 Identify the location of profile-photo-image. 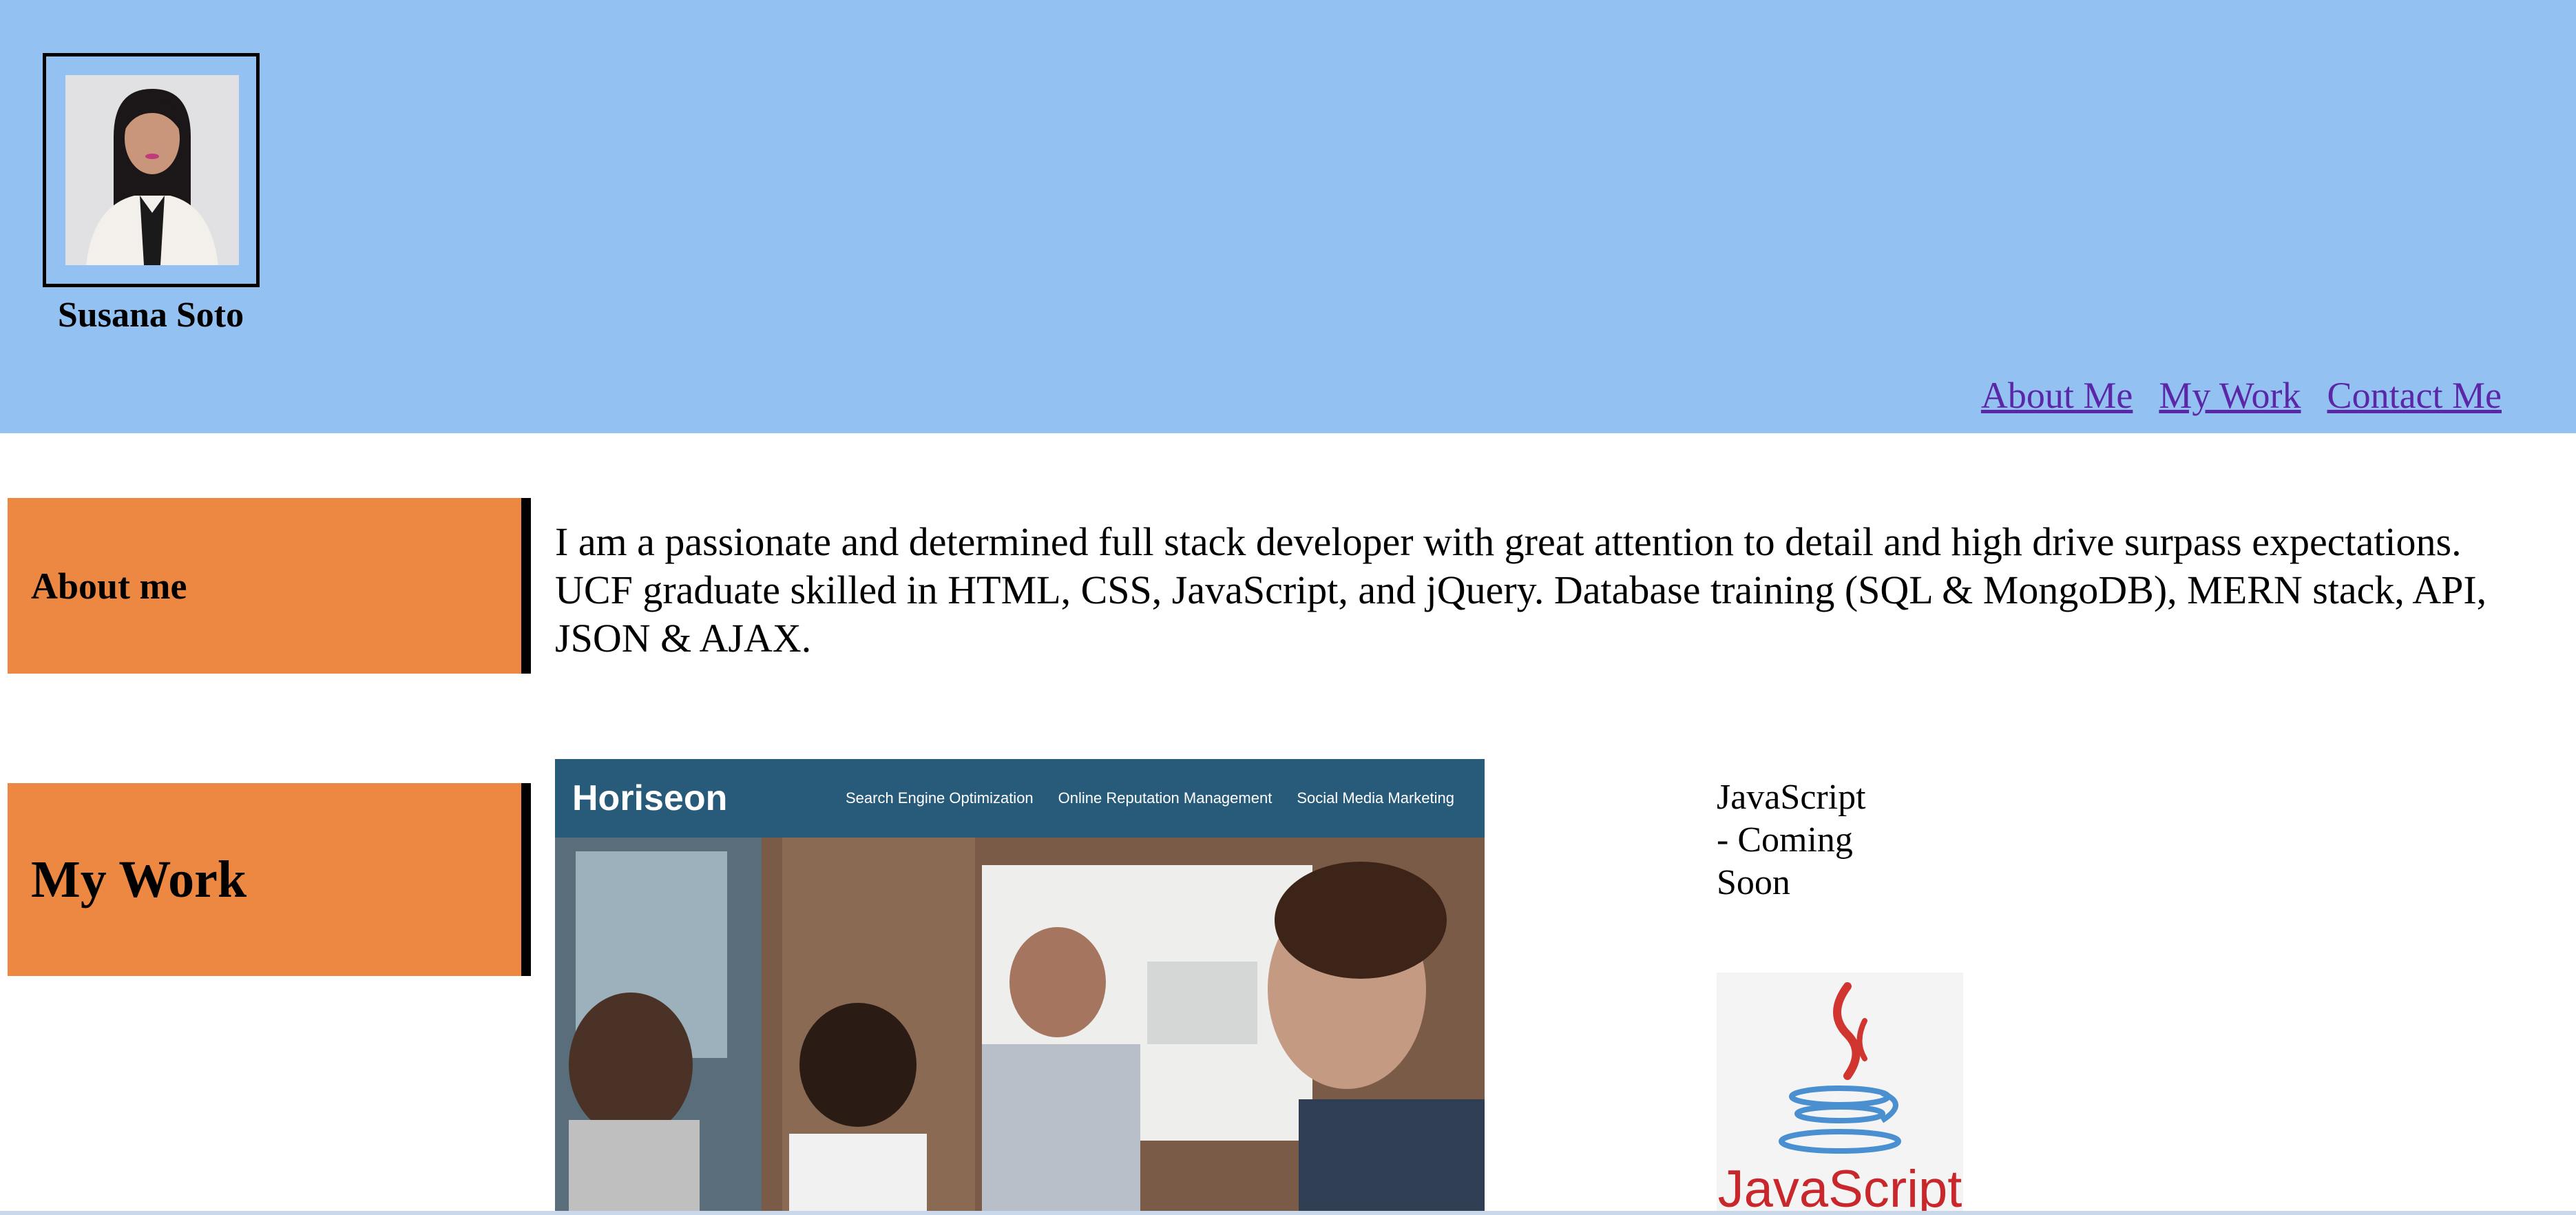
(152, 170).